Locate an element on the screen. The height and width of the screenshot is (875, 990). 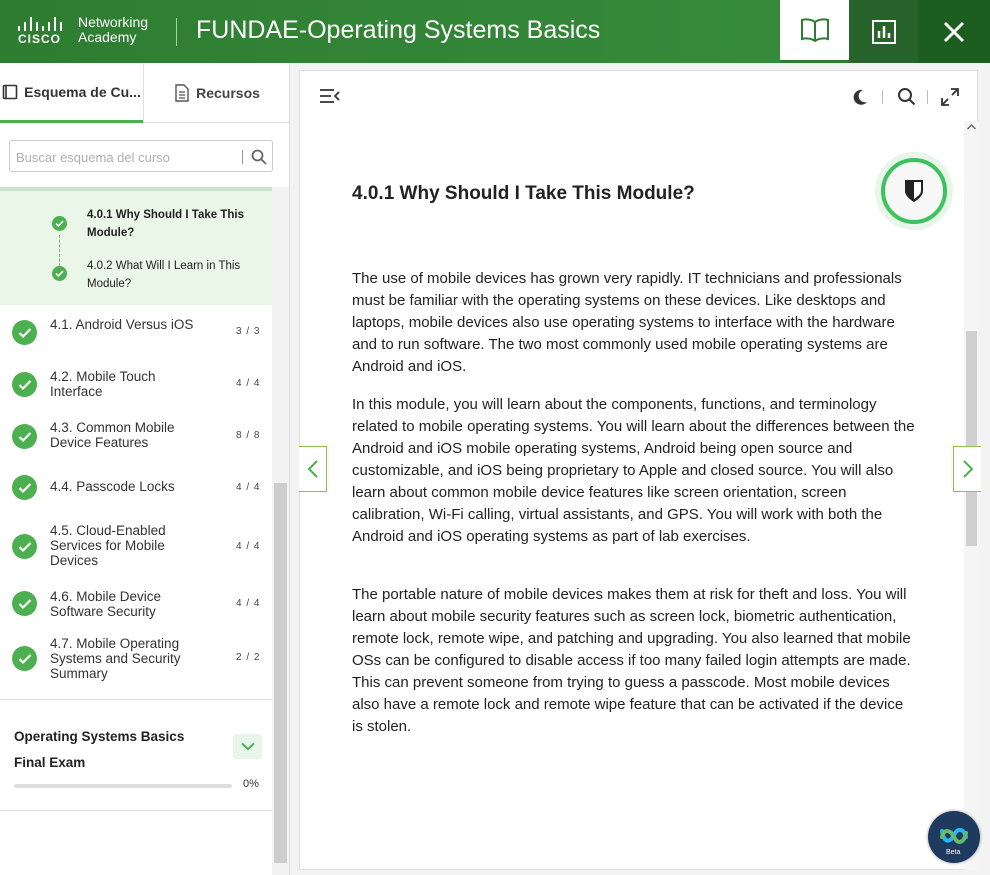
chevron-left-icon is located at coordinates (312, 469).